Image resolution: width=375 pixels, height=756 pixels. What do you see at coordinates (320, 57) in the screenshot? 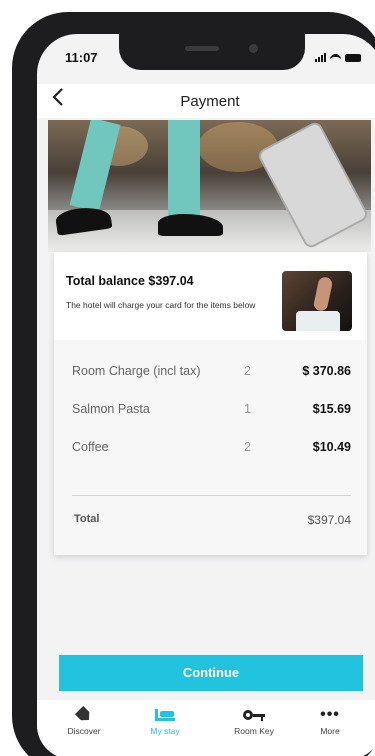
I see `signal-icon` at bounding box center [320, 57].